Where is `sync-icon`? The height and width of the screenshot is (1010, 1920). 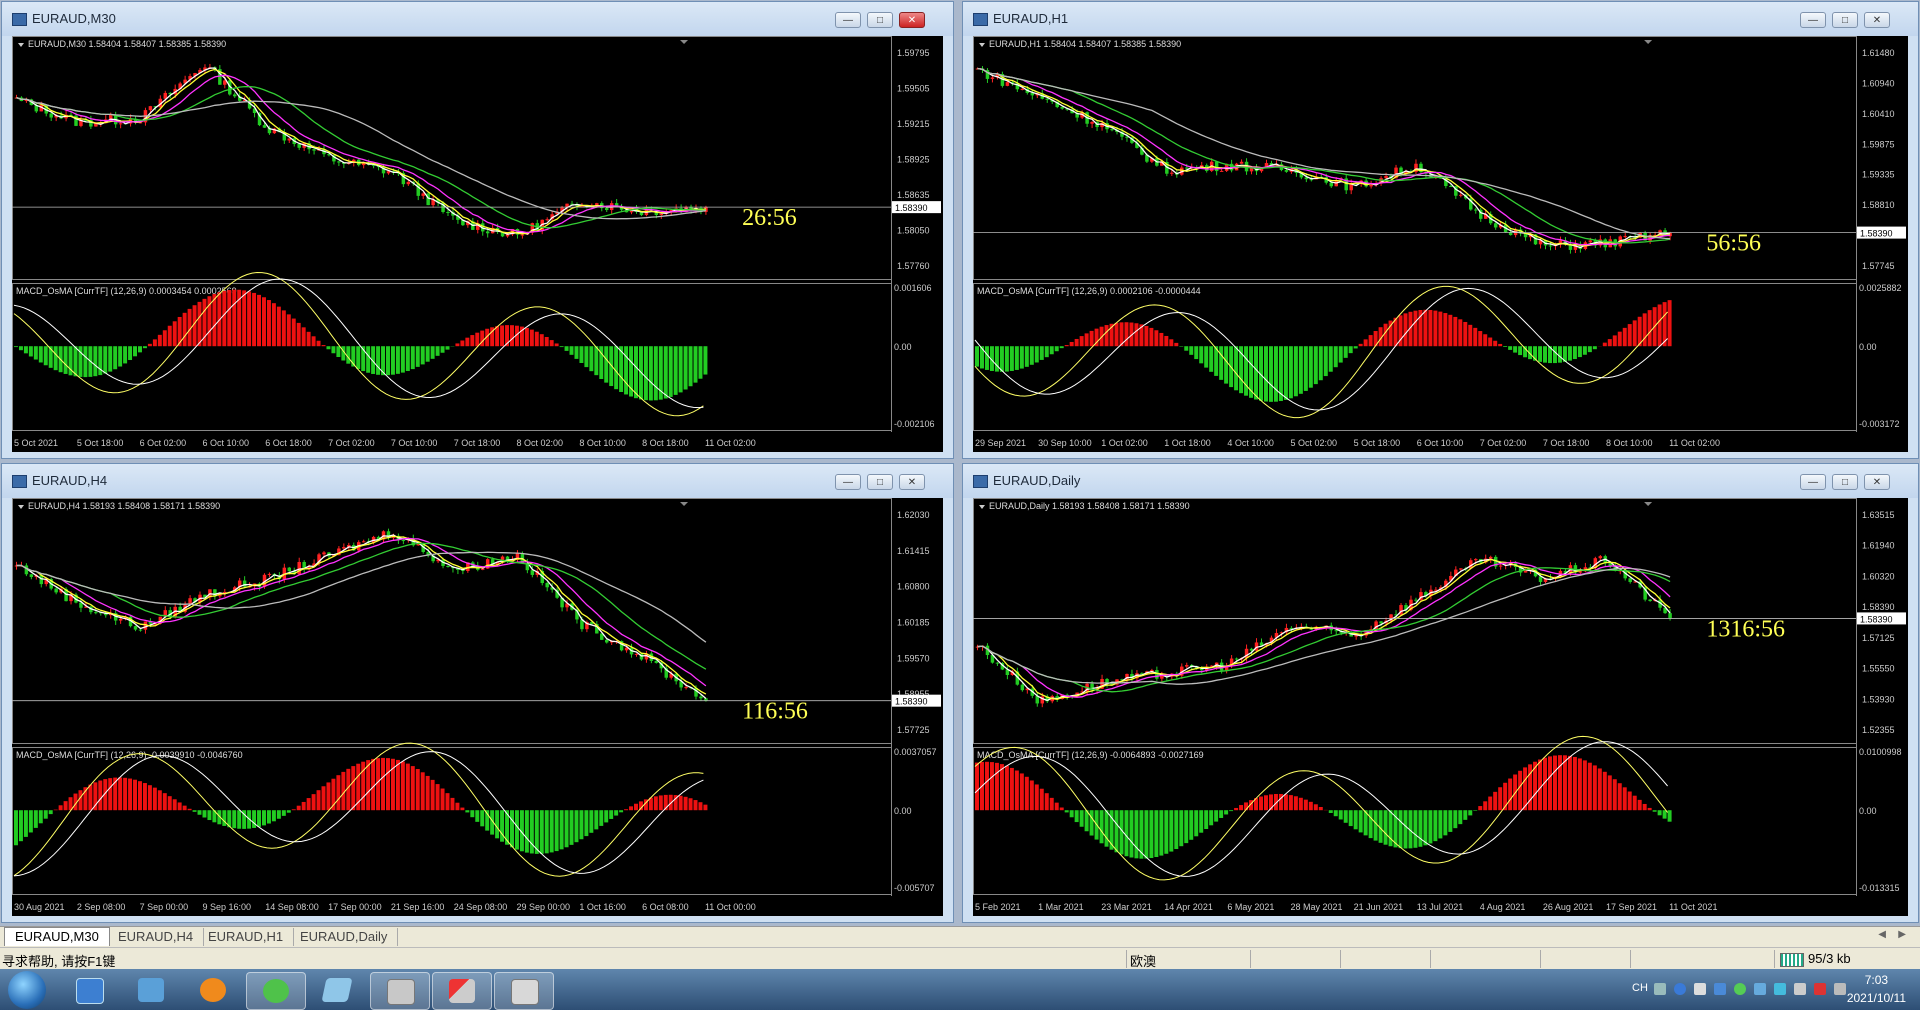 sync-icon is located at coordinates (1780, 989).